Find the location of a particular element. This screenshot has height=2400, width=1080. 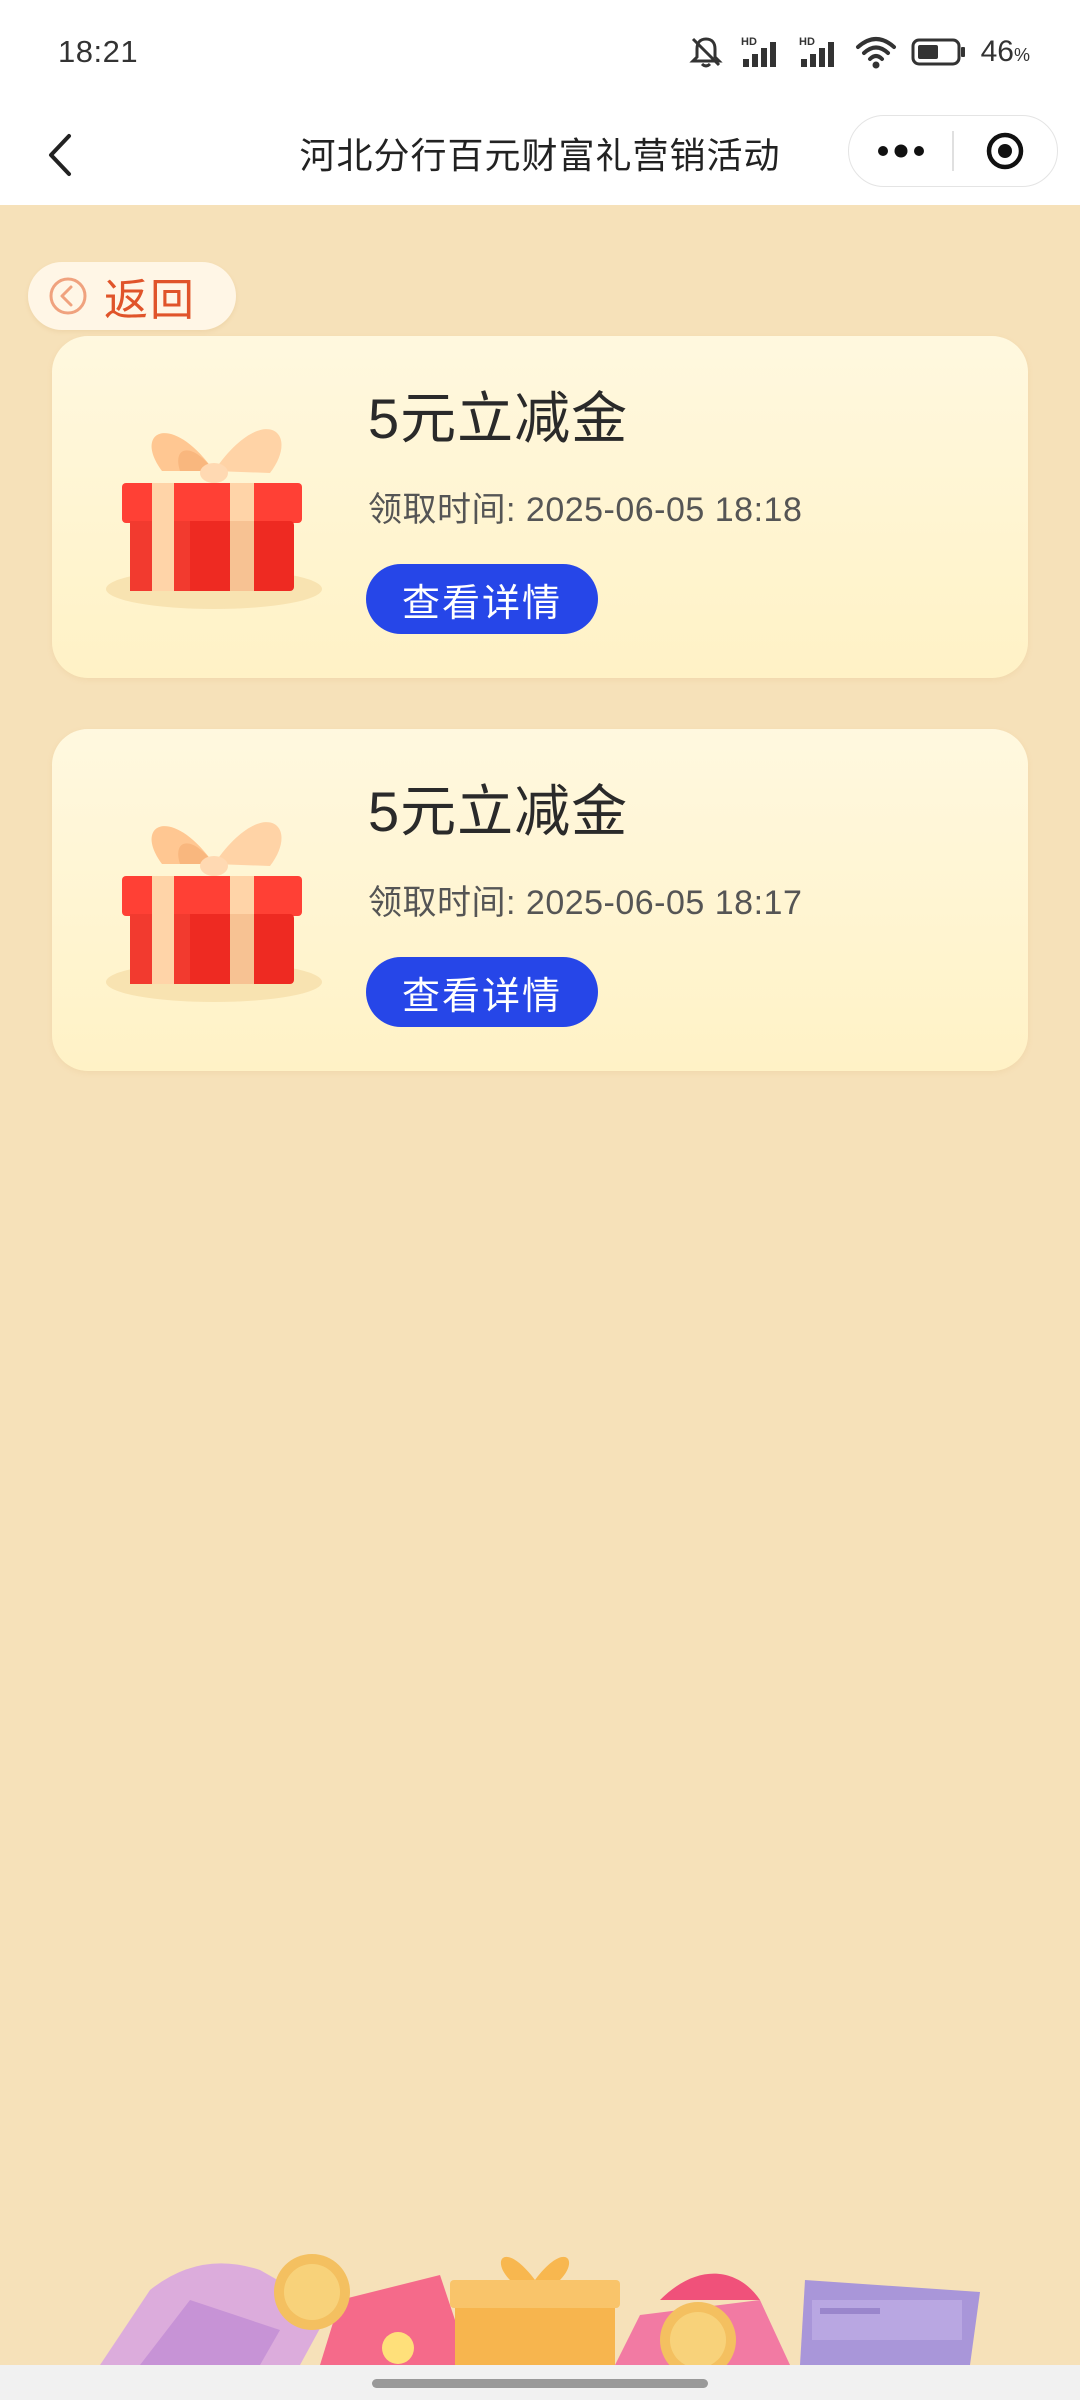

status-icons: HD HD 46% is located at coordinates (858, 52).